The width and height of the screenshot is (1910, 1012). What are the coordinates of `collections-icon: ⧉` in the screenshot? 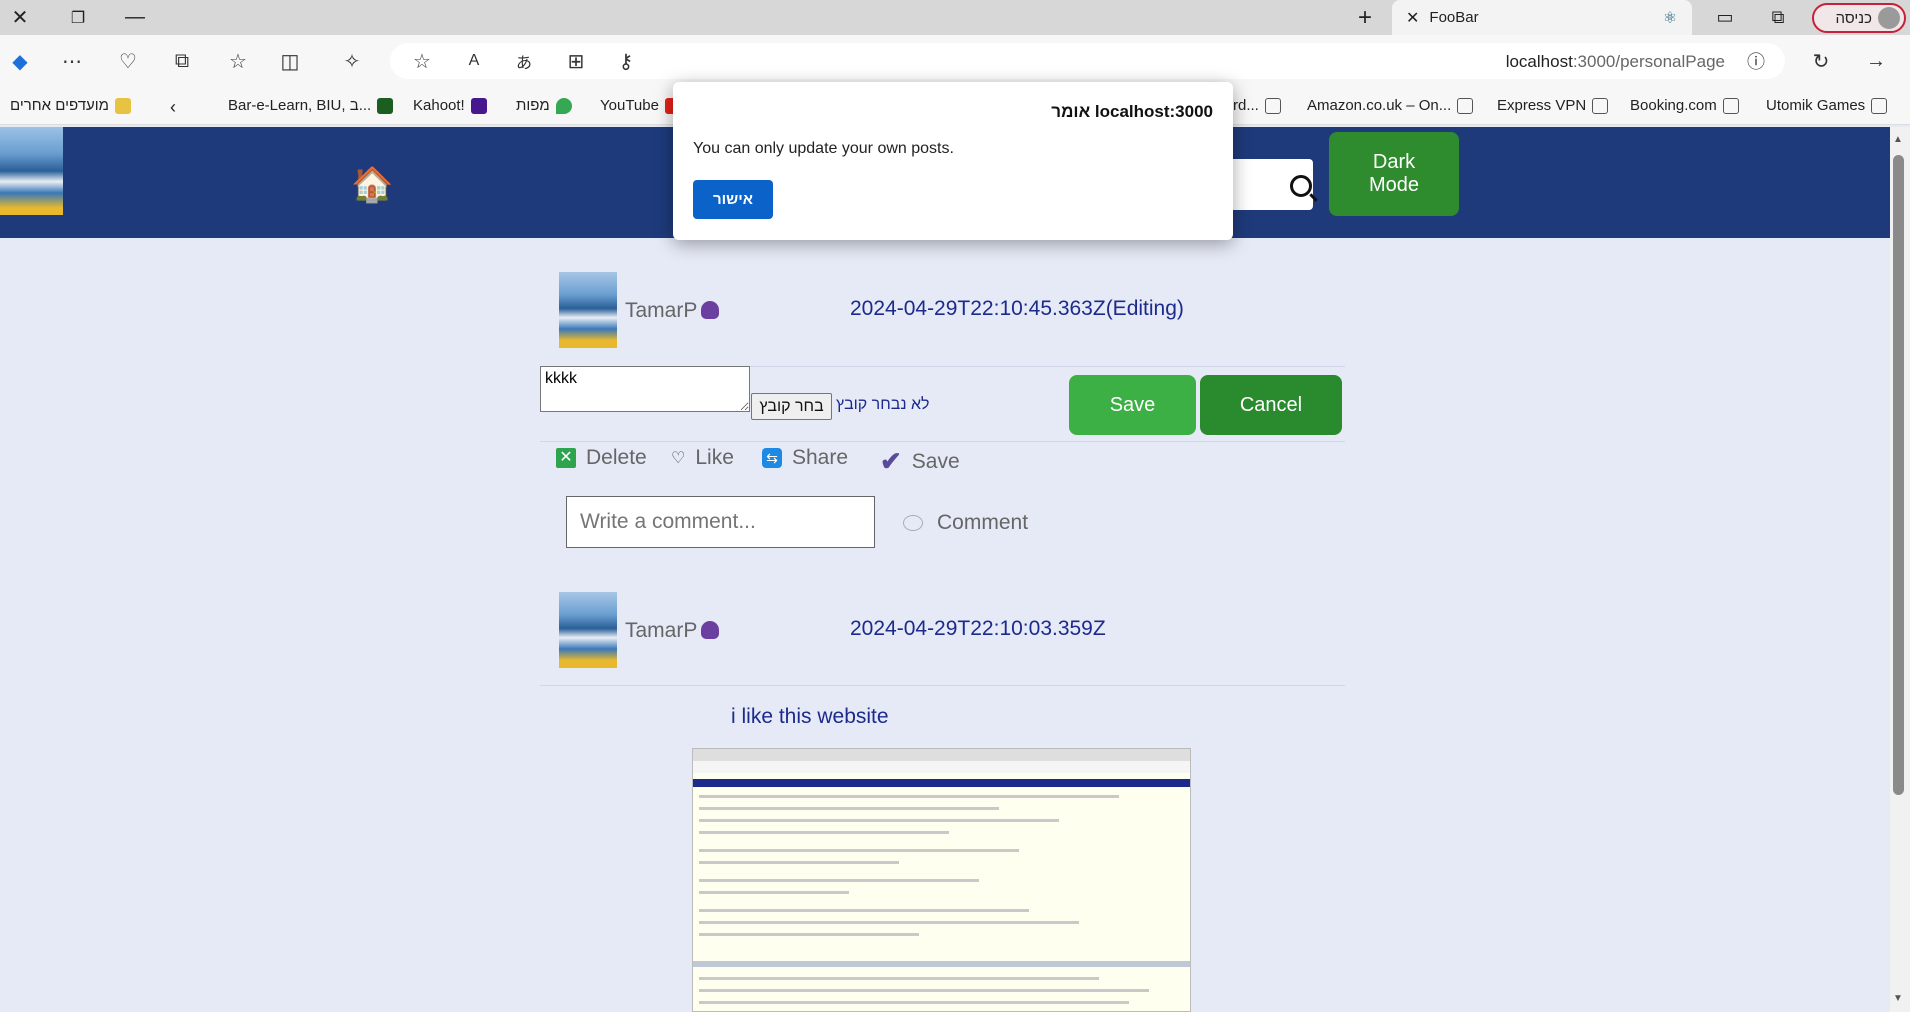 It's located at (182, 61).